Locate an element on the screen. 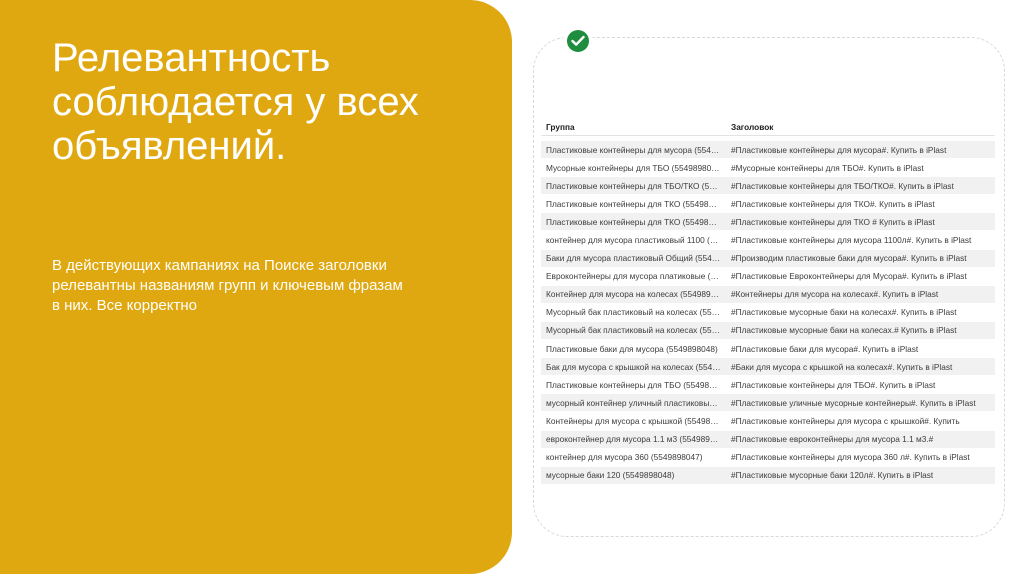 The width and height of the screenshot is (1024, 574). check-badge is located at coordinates (578, 41).